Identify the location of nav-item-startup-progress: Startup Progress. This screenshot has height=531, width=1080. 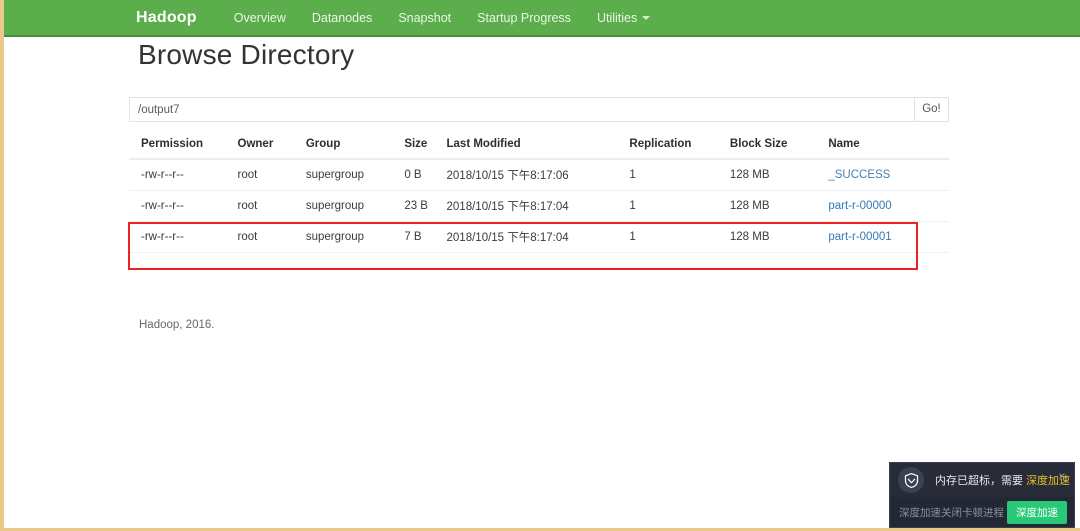
(524, 18).